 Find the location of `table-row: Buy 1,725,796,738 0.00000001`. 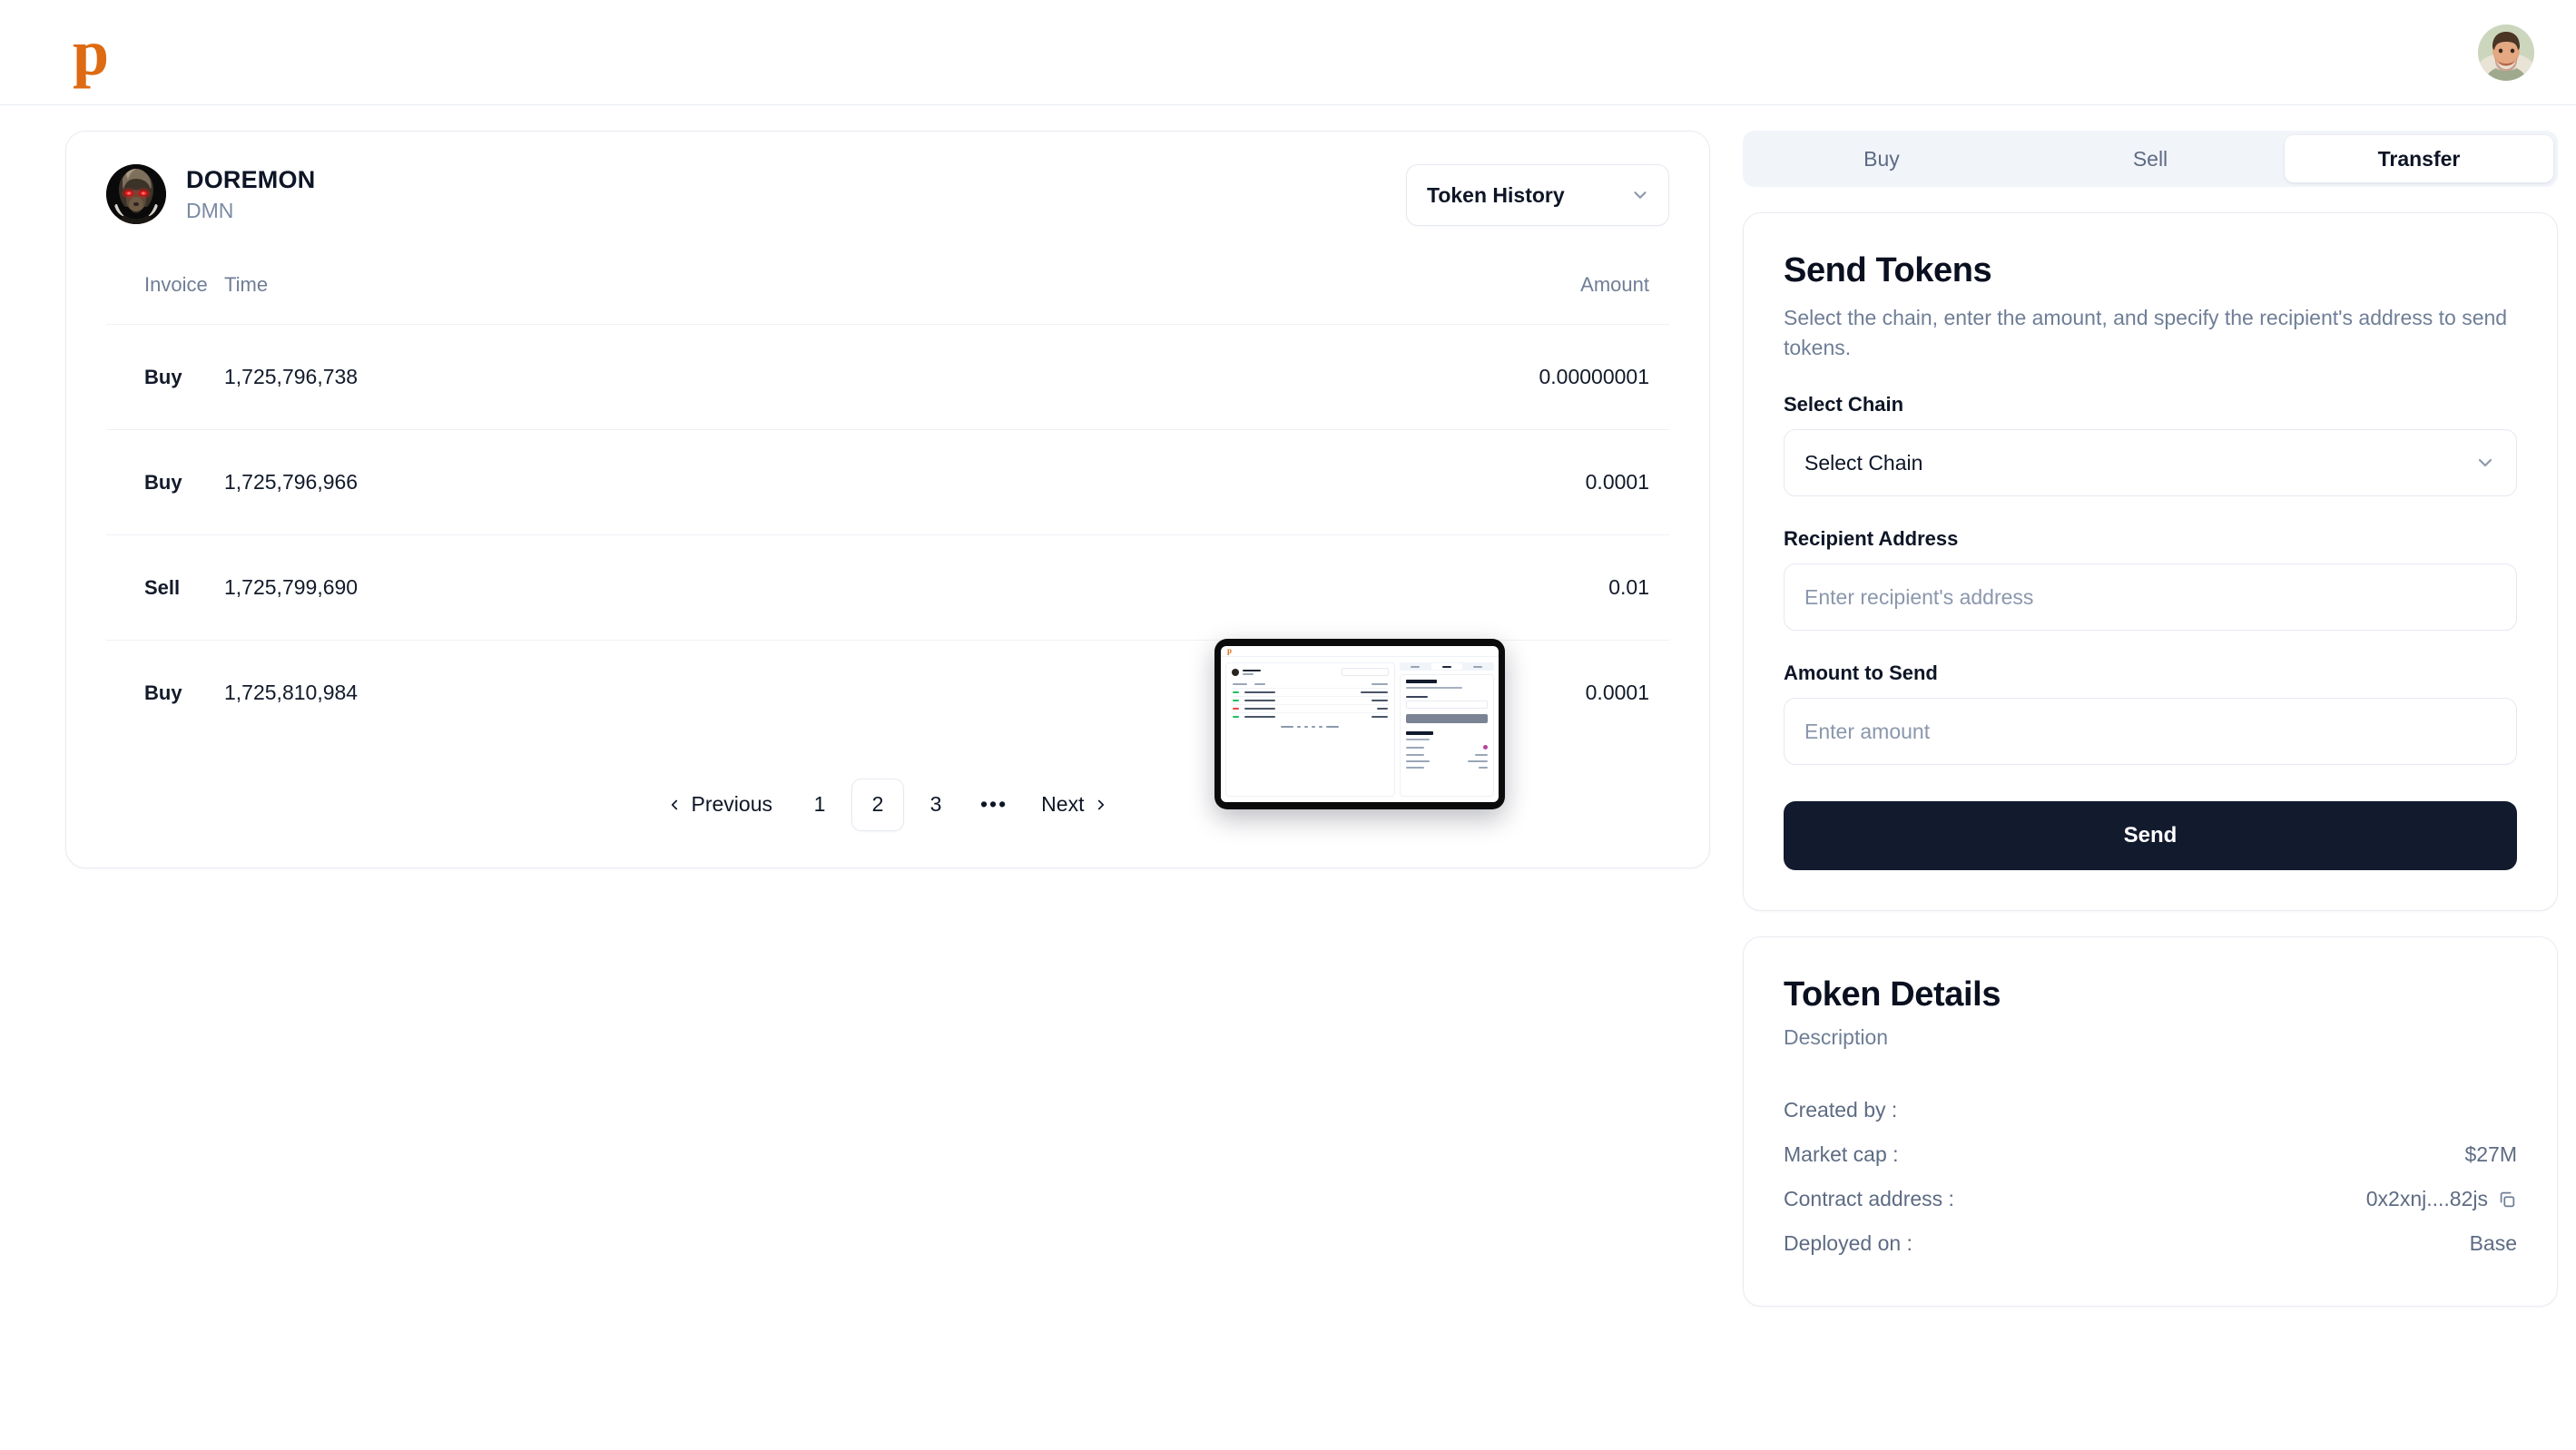

table-row: Buy 1,725,796,738 0.00000001 is located at coordinates (887, 377).